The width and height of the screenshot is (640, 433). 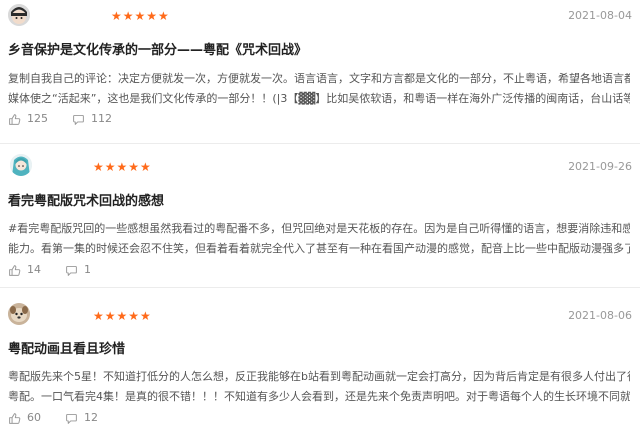 What do you see at coordinates (600, 166) in the screenshot?
I see `review-date: 2021-09-26` at bounding box center [600, 166].